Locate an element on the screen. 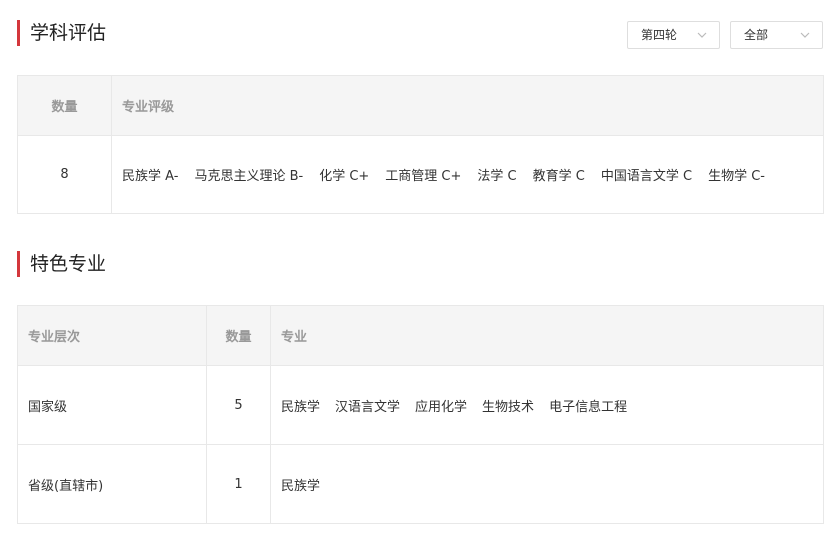 This screenshot has width=838, height=544. grade-item: 民族学 A- is located at coordinates (150, 176).